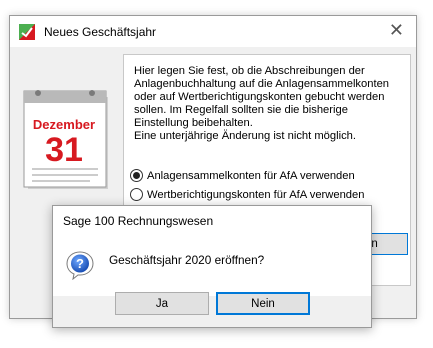 This screenshot has width=433, height=348. Describe the element at coordinates (136, 194) in the screenshot. I see `radio-wertberichtigungskonten` at that location.